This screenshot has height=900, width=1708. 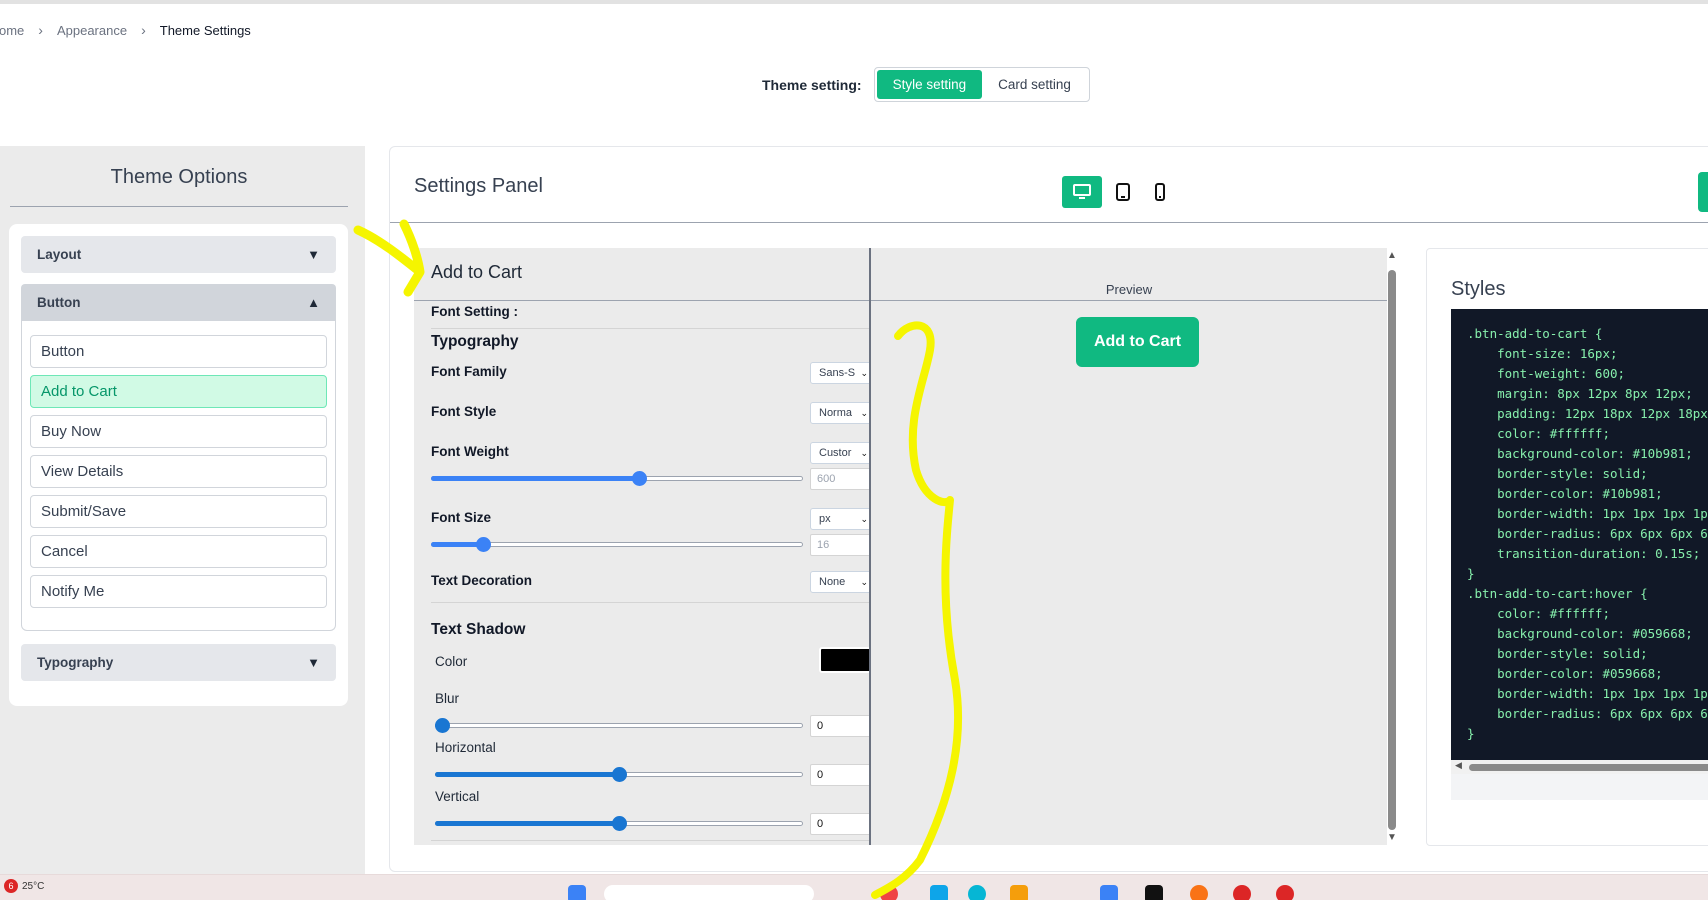 What do you see at coordinates (1392, 837) in the screenshot?
I see `scroll-down-icon: ▼` at bounding box center [1392, 837].